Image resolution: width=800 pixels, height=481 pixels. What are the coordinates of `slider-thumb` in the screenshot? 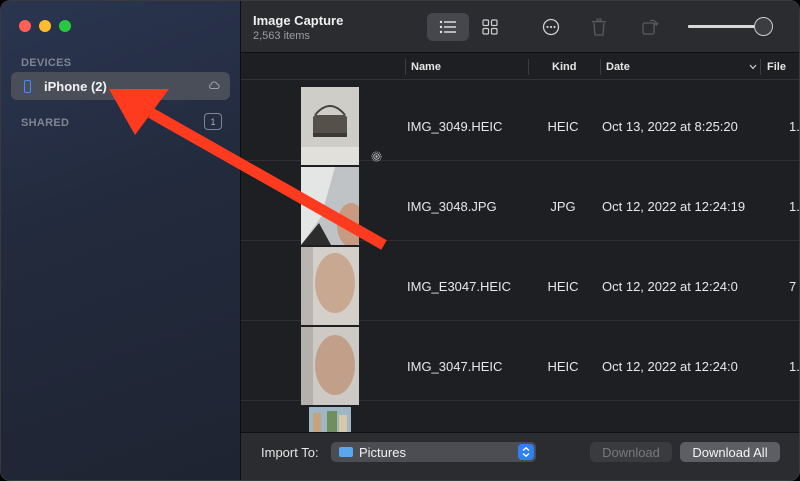 It's located at (763, 26).